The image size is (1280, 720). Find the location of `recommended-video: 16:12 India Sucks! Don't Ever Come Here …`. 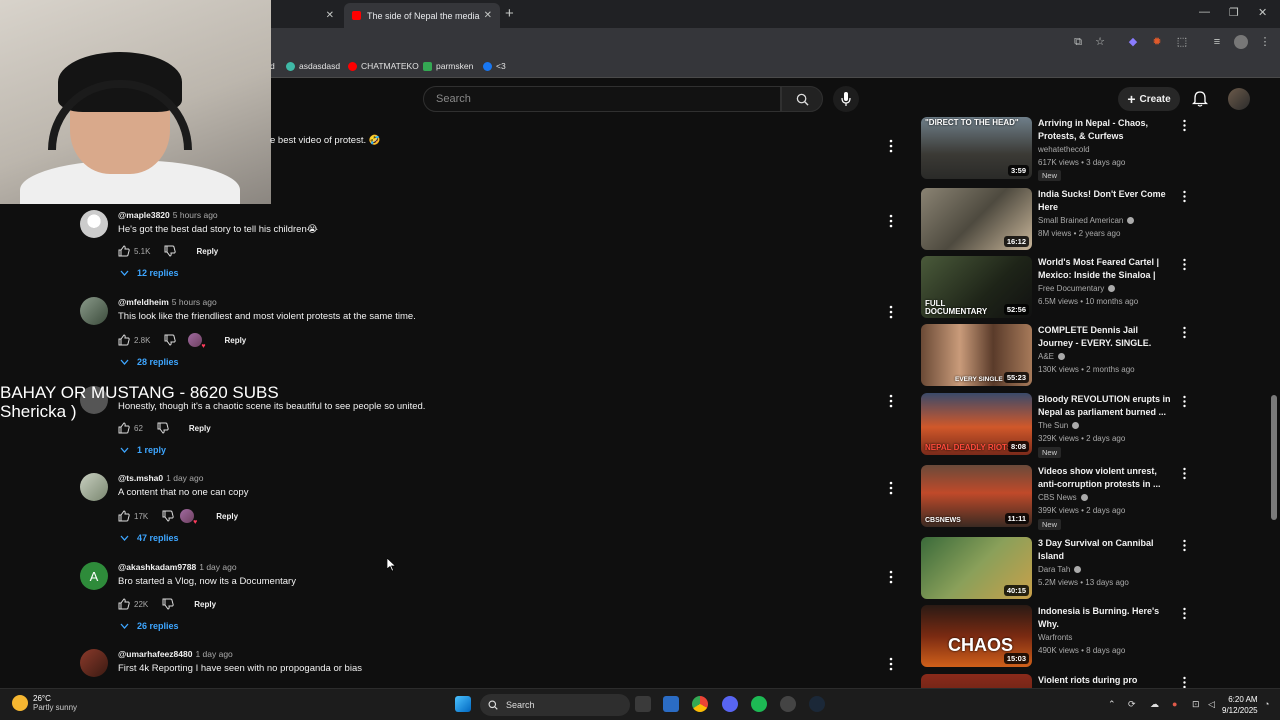

recommended-video: 16:12 India Sucks! Don't Ever Come Here … is located at coordinates (1056, 219).